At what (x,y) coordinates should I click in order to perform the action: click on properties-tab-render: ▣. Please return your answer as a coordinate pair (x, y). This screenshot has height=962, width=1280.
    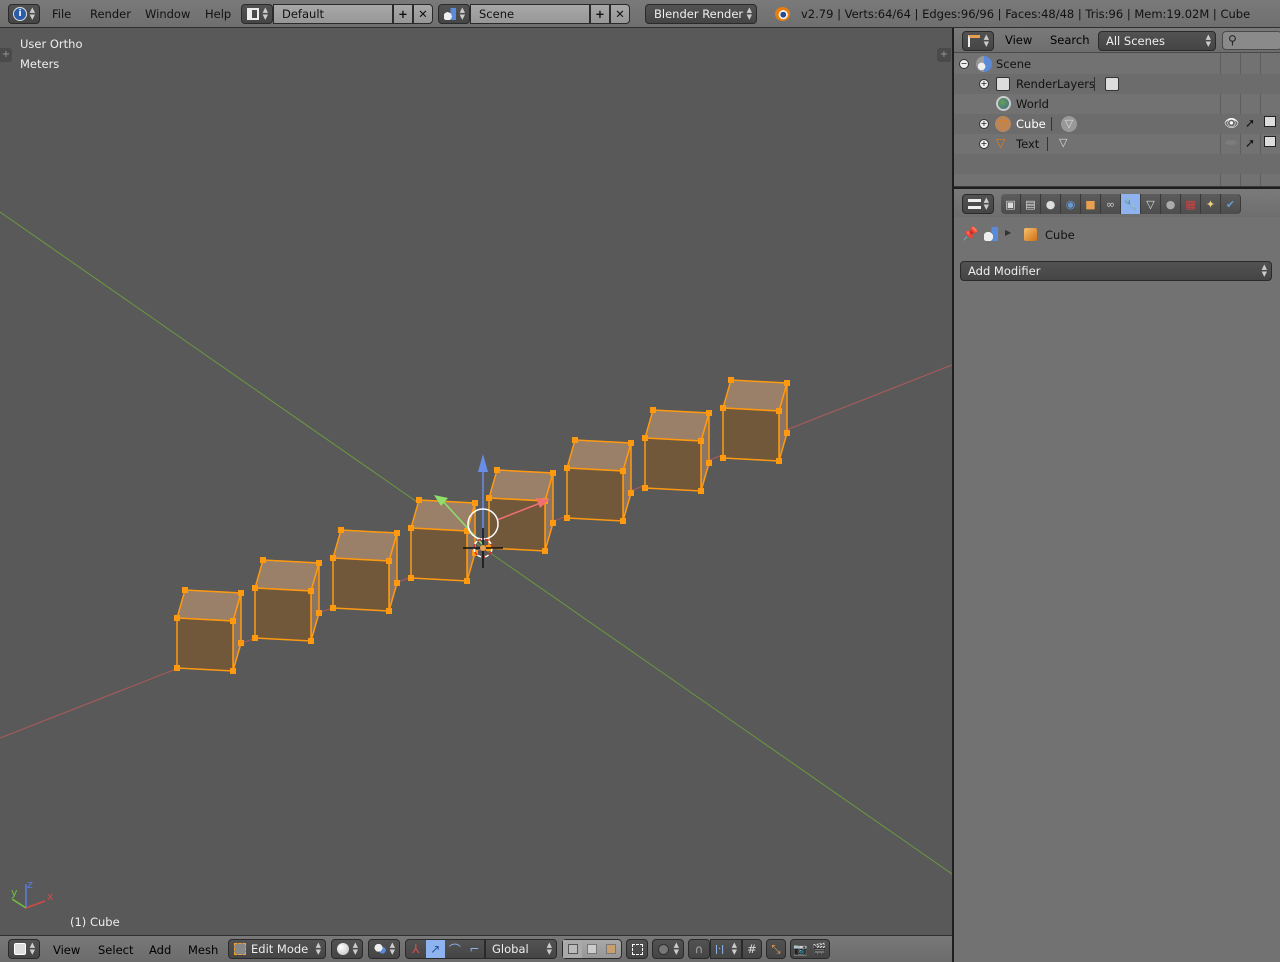
    Looking at the image, I should click on (1011, 204).